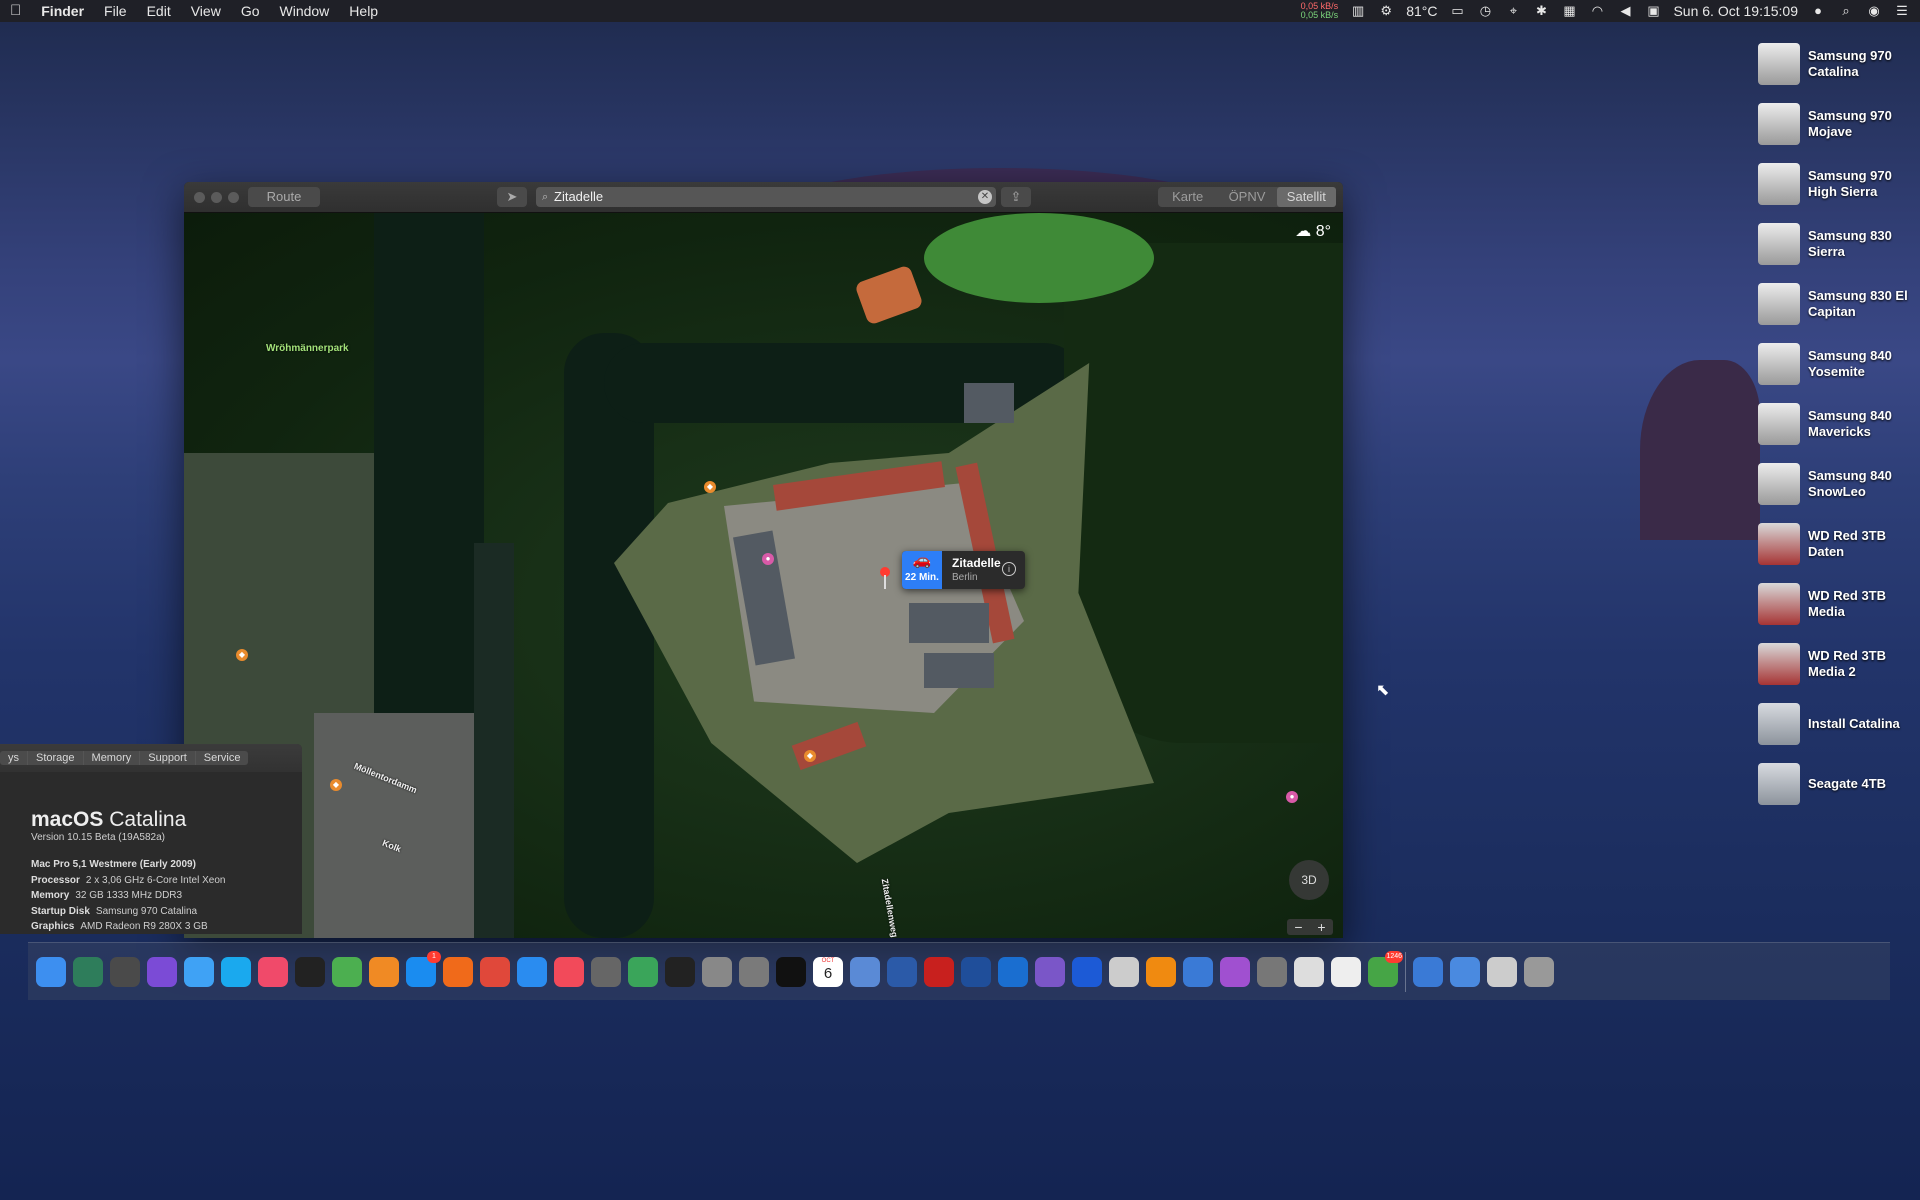 The height and width of the screenshot is (1200, 1920). Describe the element at coordinates (423, 968) in the screenshot. I see `dock-app-store-icon: 1` at that location.